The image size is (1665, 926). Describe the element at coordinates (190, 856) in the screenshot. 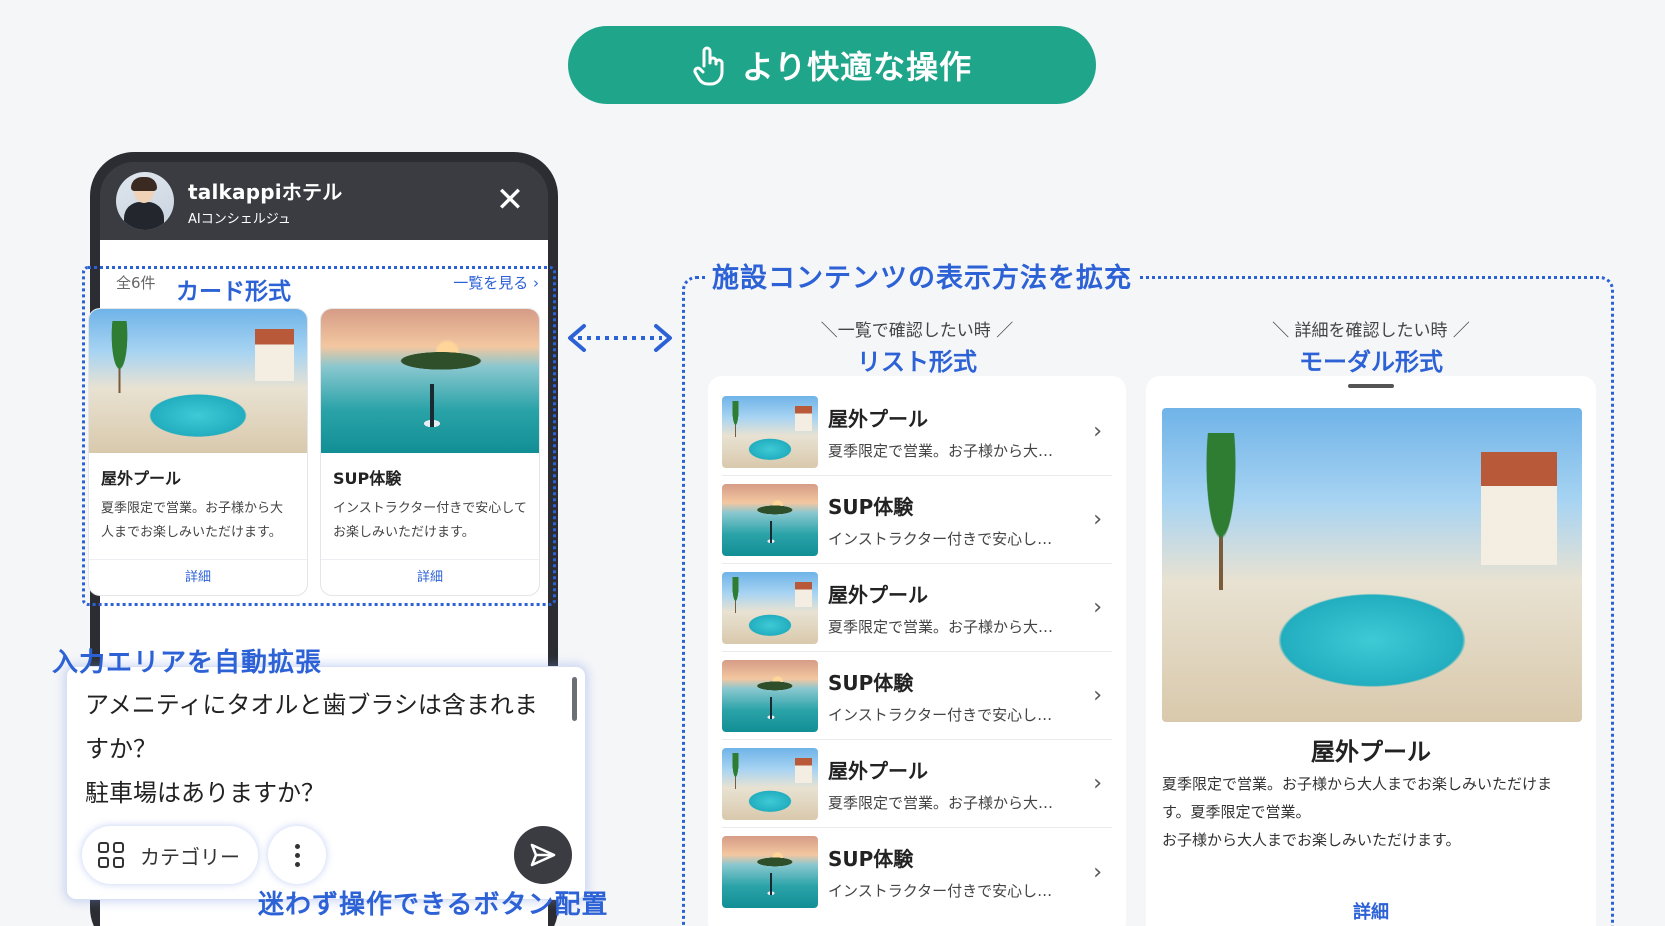

I see `category-button-label: カテゴリー` at that location.